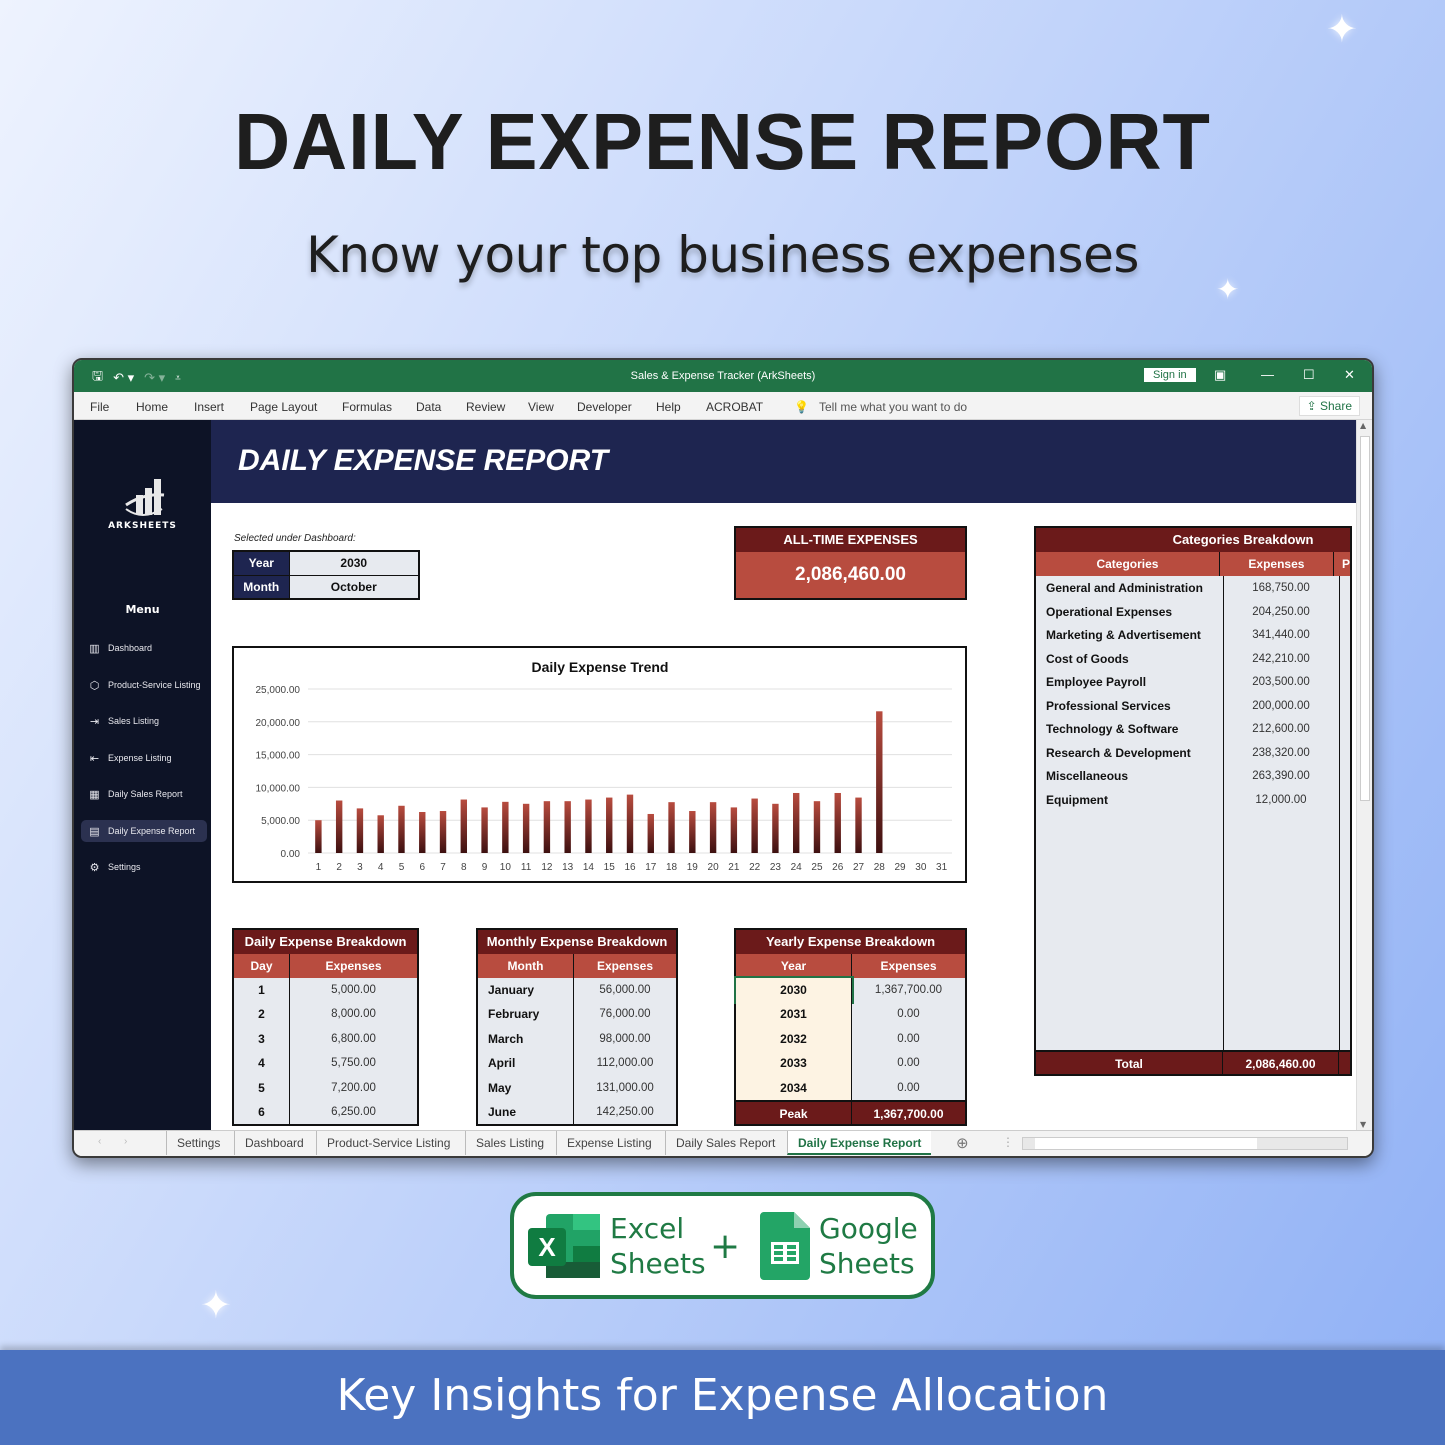 The height and width of the screenshot is (1445, 1445). I want to click on maximize-icon: ☐, so click(1309, 375).